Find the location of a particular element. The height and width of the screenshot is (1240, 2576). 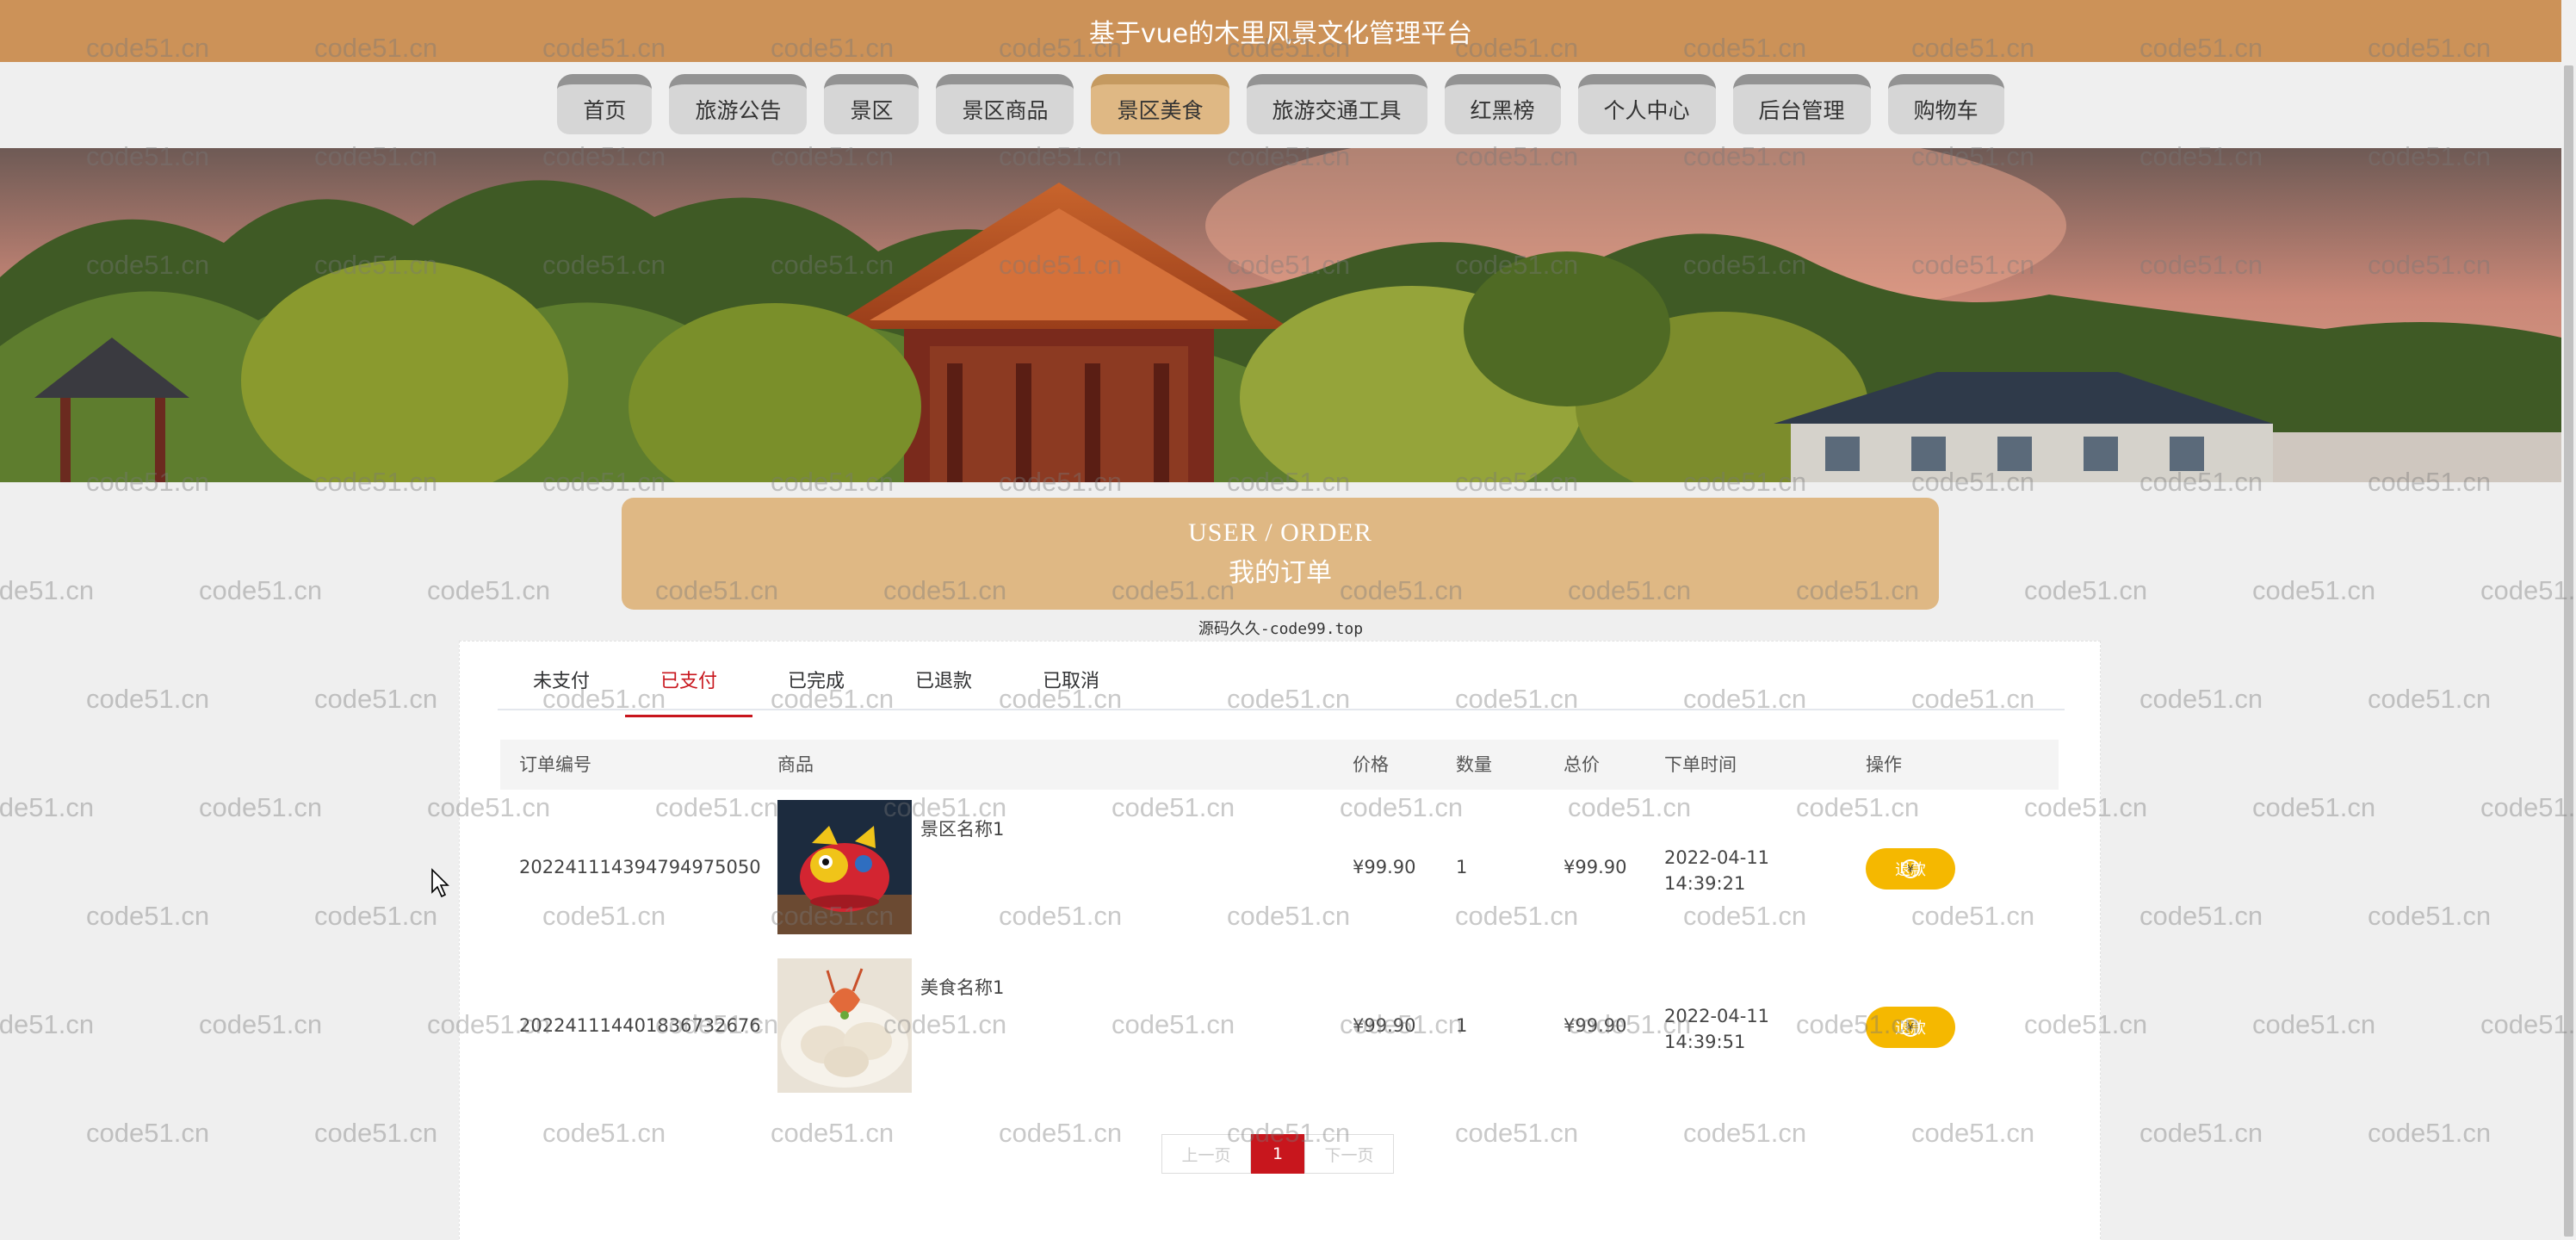

header-order-time: 下单时间 is located at coordinates (1700, 765).